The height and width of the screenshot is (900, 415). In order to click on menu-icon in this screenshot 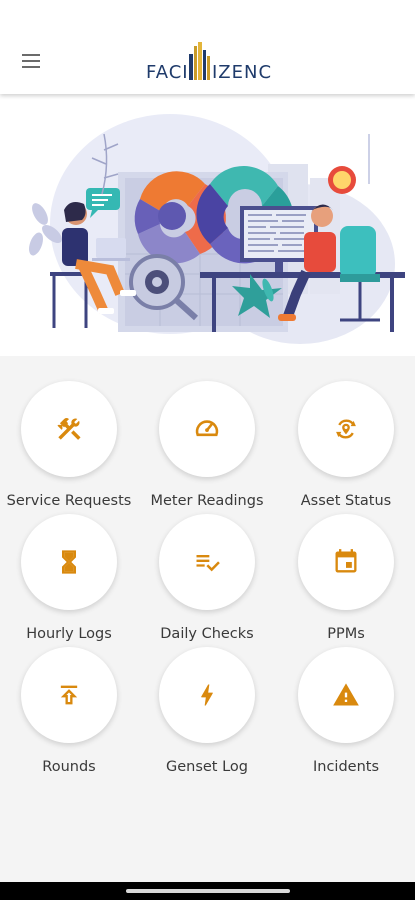, I will do `click(31, 61)`.